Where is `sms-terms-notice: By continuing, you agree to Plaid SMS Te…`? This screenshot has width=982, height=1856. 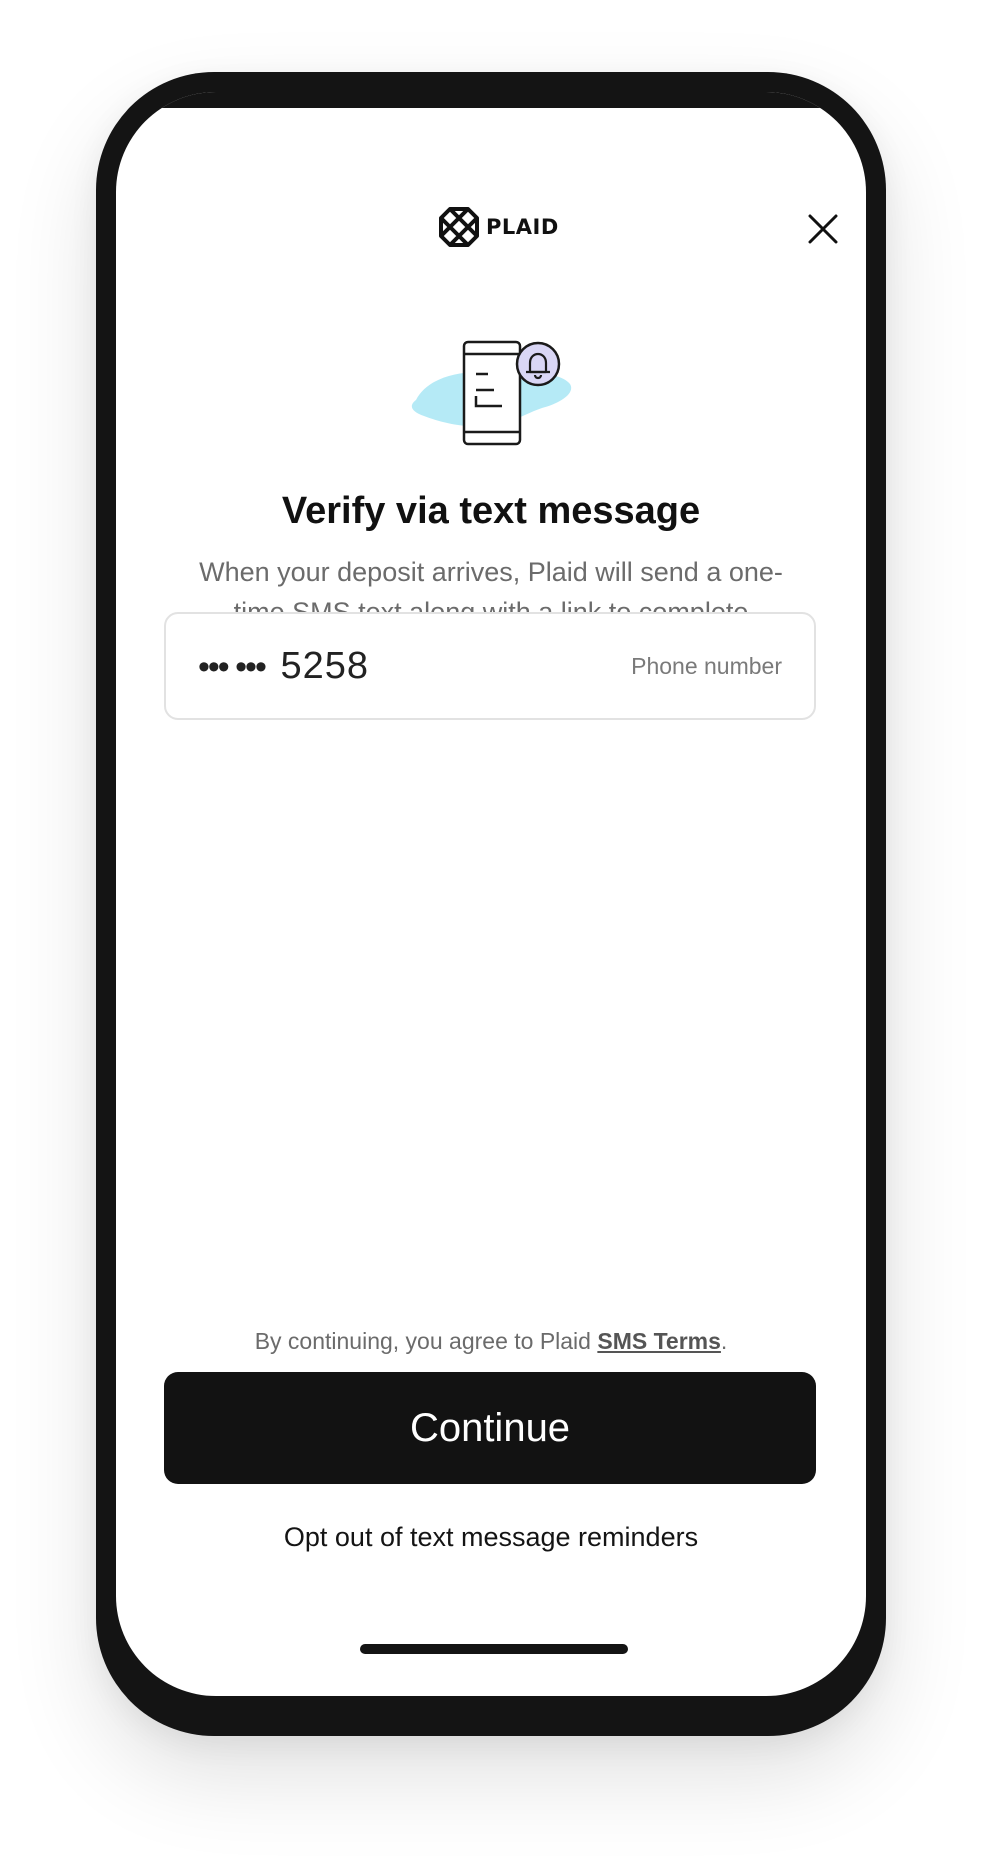
sms-terms-notice: By continuing, you agree to Plaid SMS Te… is located at coordinates (491, 1341).